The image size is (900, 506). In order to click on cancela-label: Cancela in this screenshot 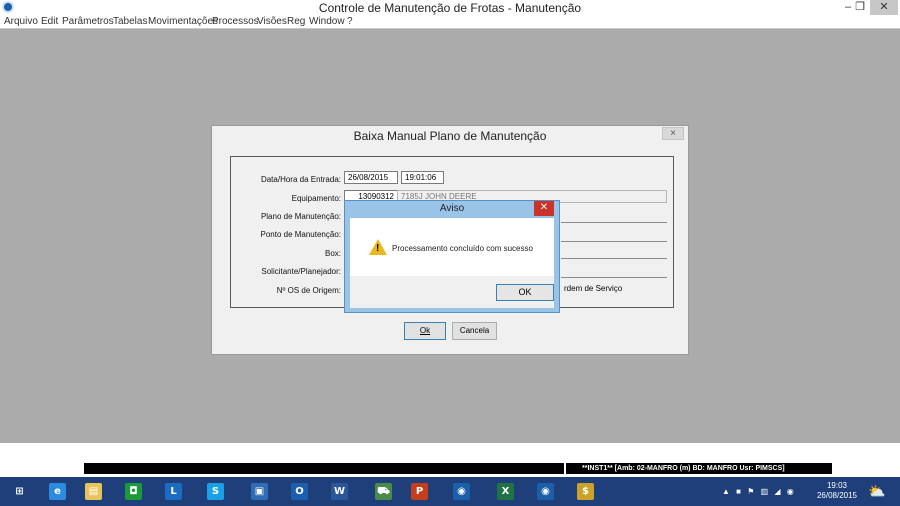, I will do `click(474, 330)`.